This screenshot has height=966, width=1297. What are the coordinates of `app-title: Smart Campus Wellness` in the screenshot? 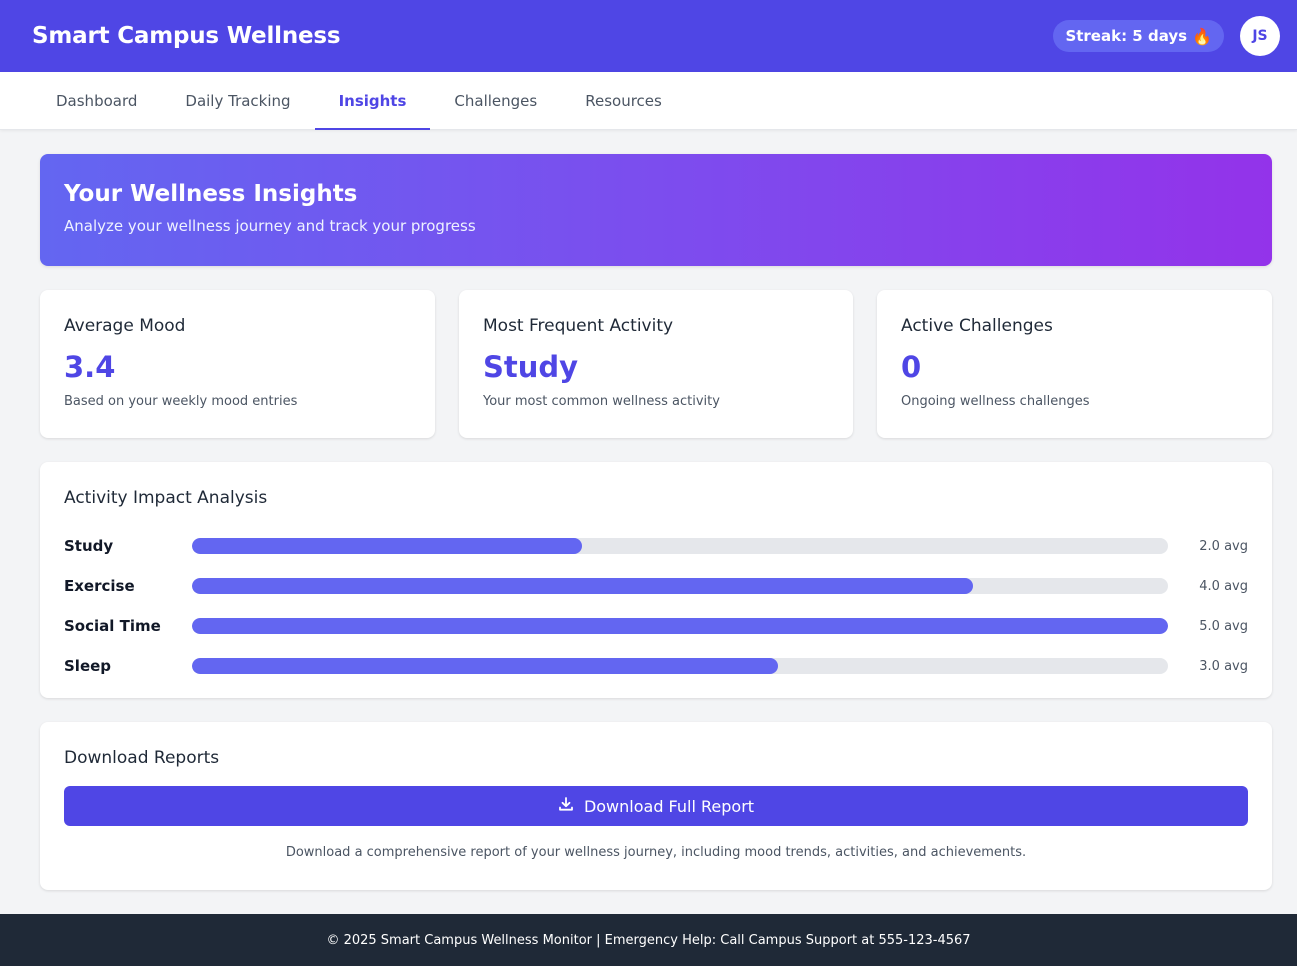 It's located at (186, 36).